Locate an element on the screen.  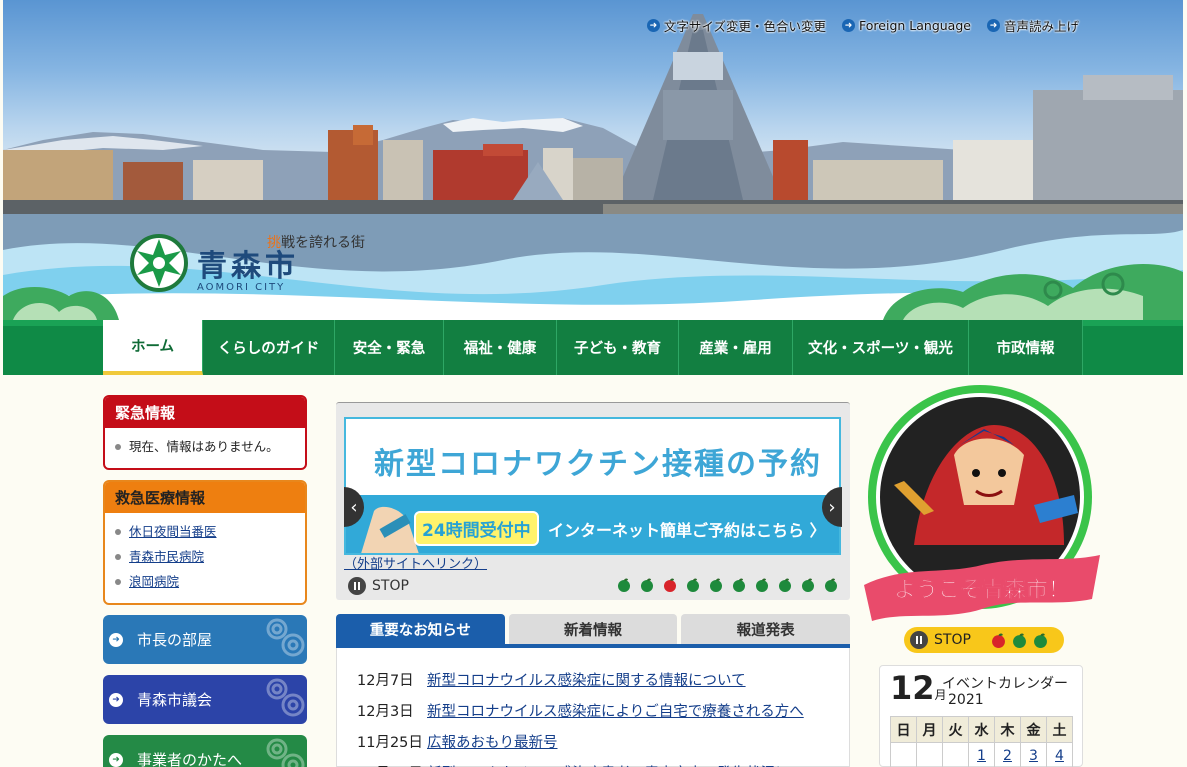
weekday-header: 土 is located at coordinates (1059, 729).